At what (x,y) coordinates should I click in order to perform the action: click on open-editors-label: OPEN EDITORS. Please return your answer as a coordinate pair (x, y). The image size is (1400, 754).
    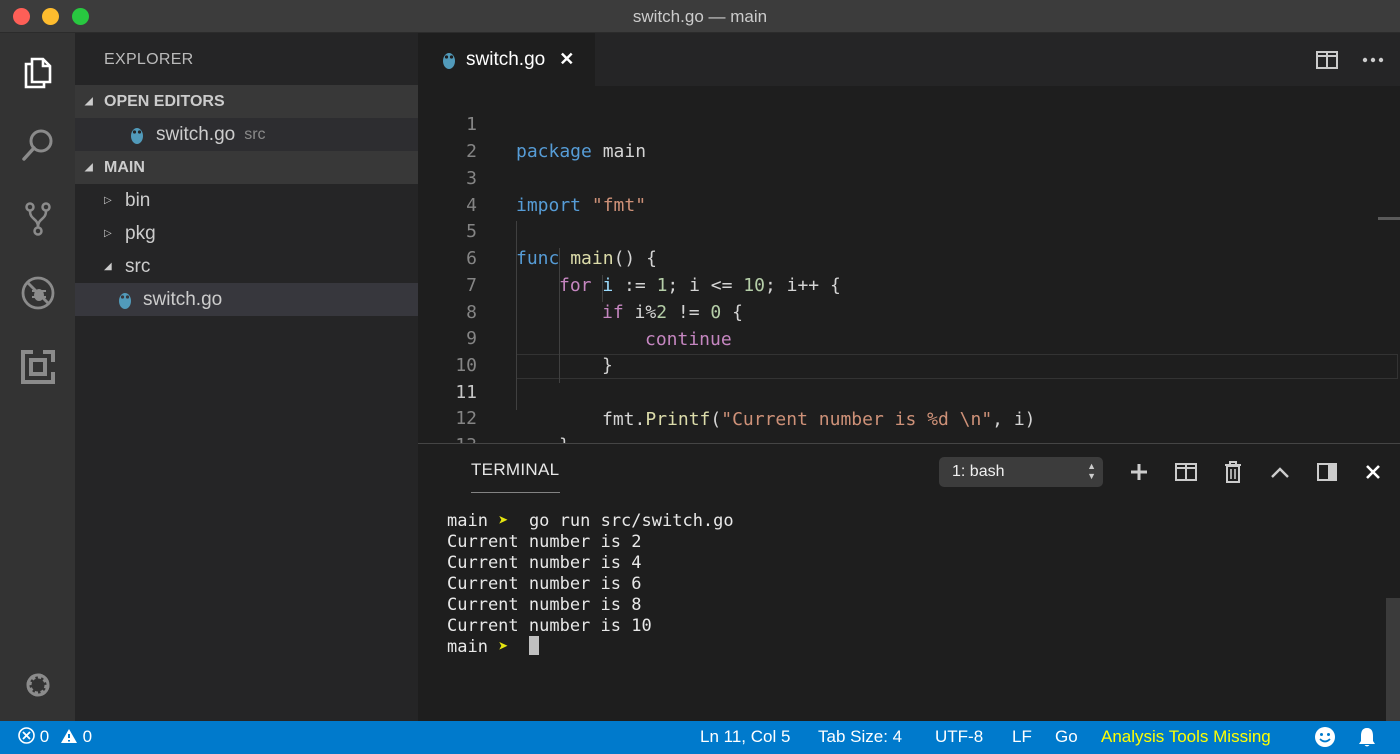
    Looking at the image, I should click on (164, 101).